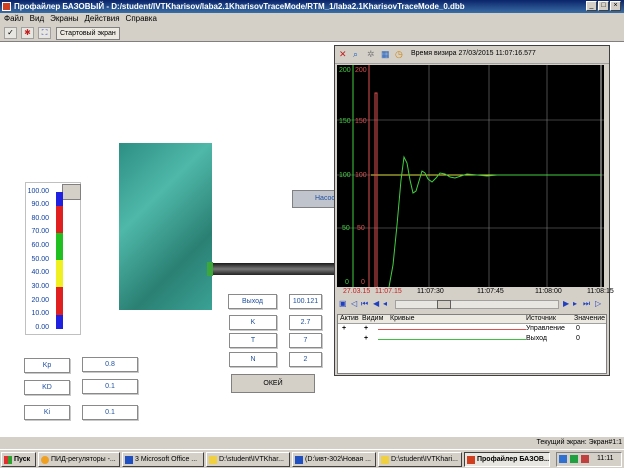 Image resolution: width=624 pixels, height=468 pixels. What do you see at coordinates (6, 6) in the screenshot?
I see `app-icon` at bounding box center [6, 6].